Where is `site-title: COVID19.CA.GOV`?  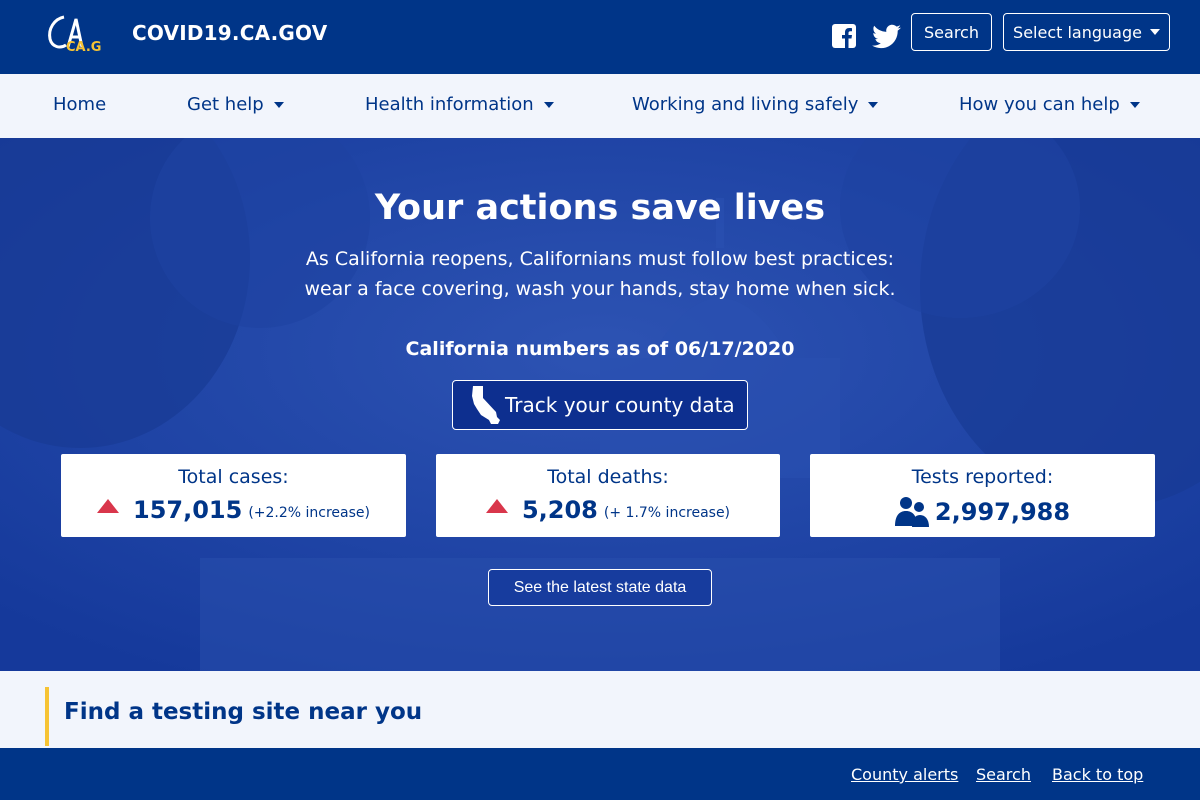 site-title: COVID19.CA.GOV is located at coordinates (229, 33).